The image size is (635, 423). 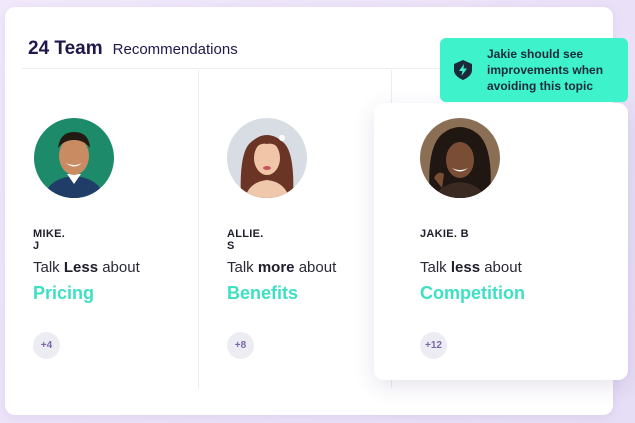 I want to click on advice-text: Talk more about, so click(x=281, y=267).